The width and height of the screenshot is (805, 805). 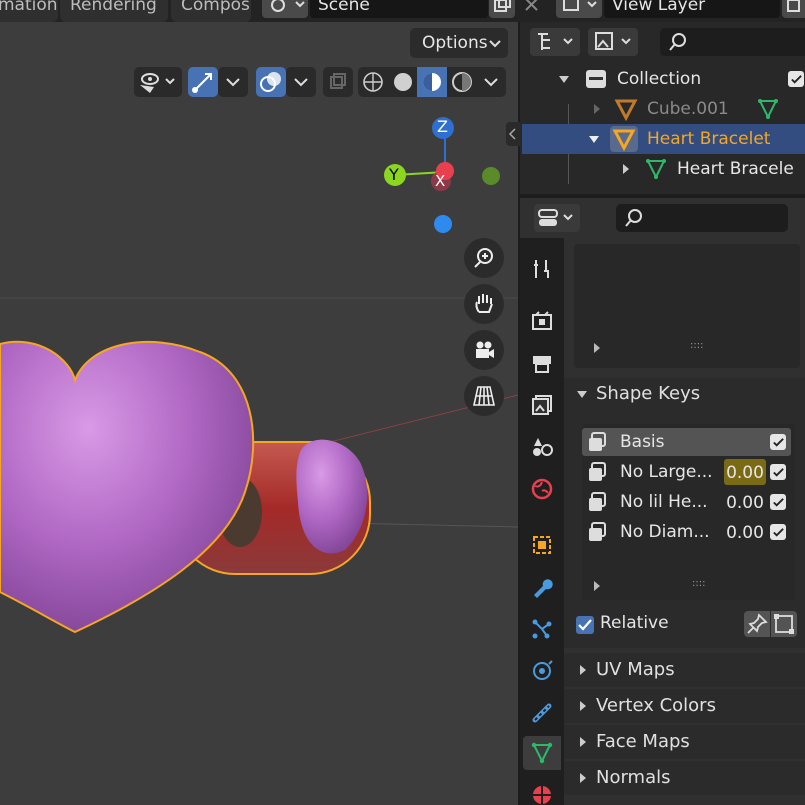 What do you see at coordinates (580, 5) in the screenshot?
I see `view-layer-icon` at bounding box center [580, 5].